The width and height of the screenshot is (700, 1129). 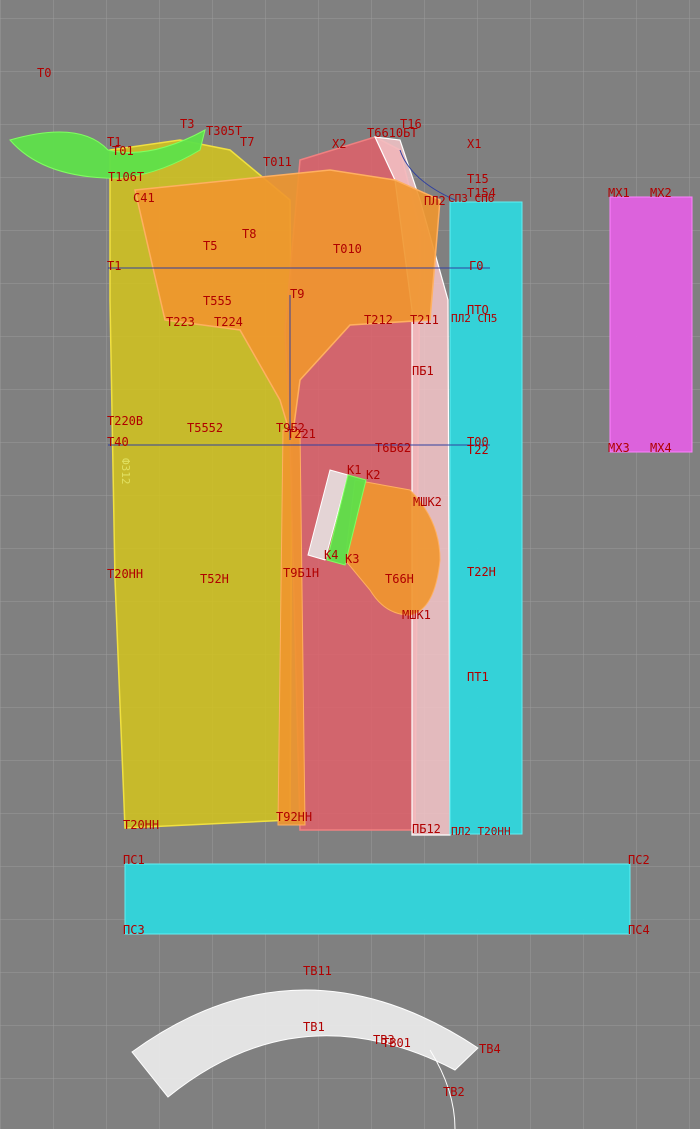 I want to click on label-pl2: ПЛ2, so click(x=435, y=201).